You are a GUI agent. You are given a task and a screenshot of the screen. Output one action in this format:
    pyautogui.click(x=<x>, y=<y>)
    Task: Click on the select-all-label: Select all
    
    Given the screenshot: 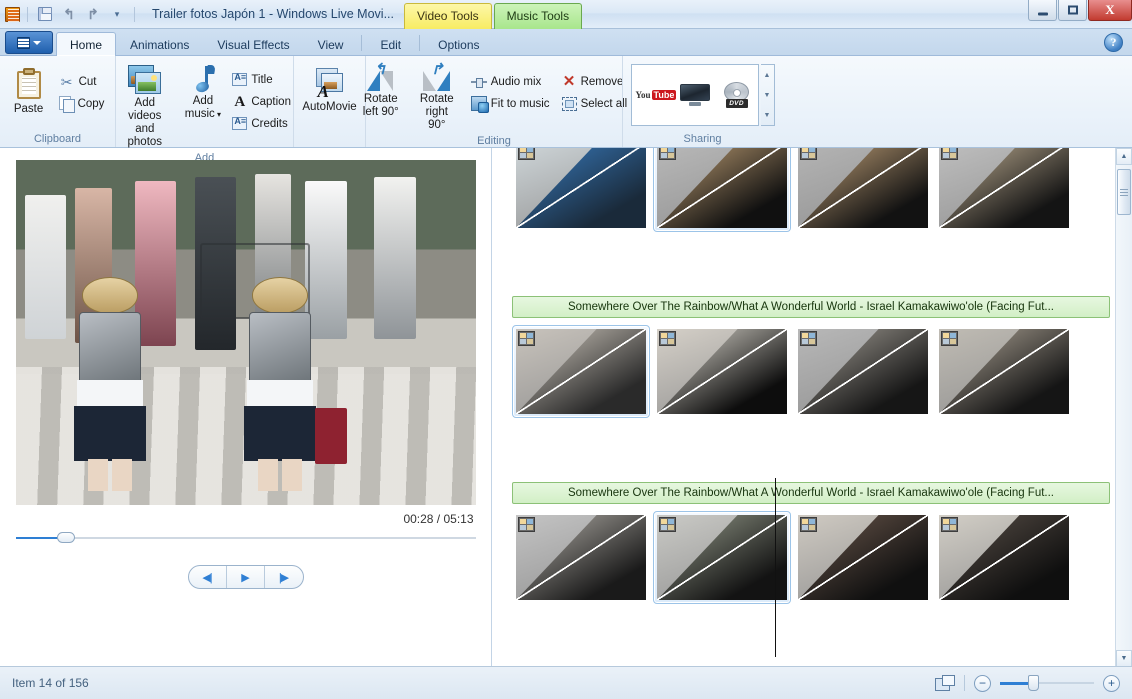 What is the action you would take?
    pyautogui.click(x=604, y=103)
    